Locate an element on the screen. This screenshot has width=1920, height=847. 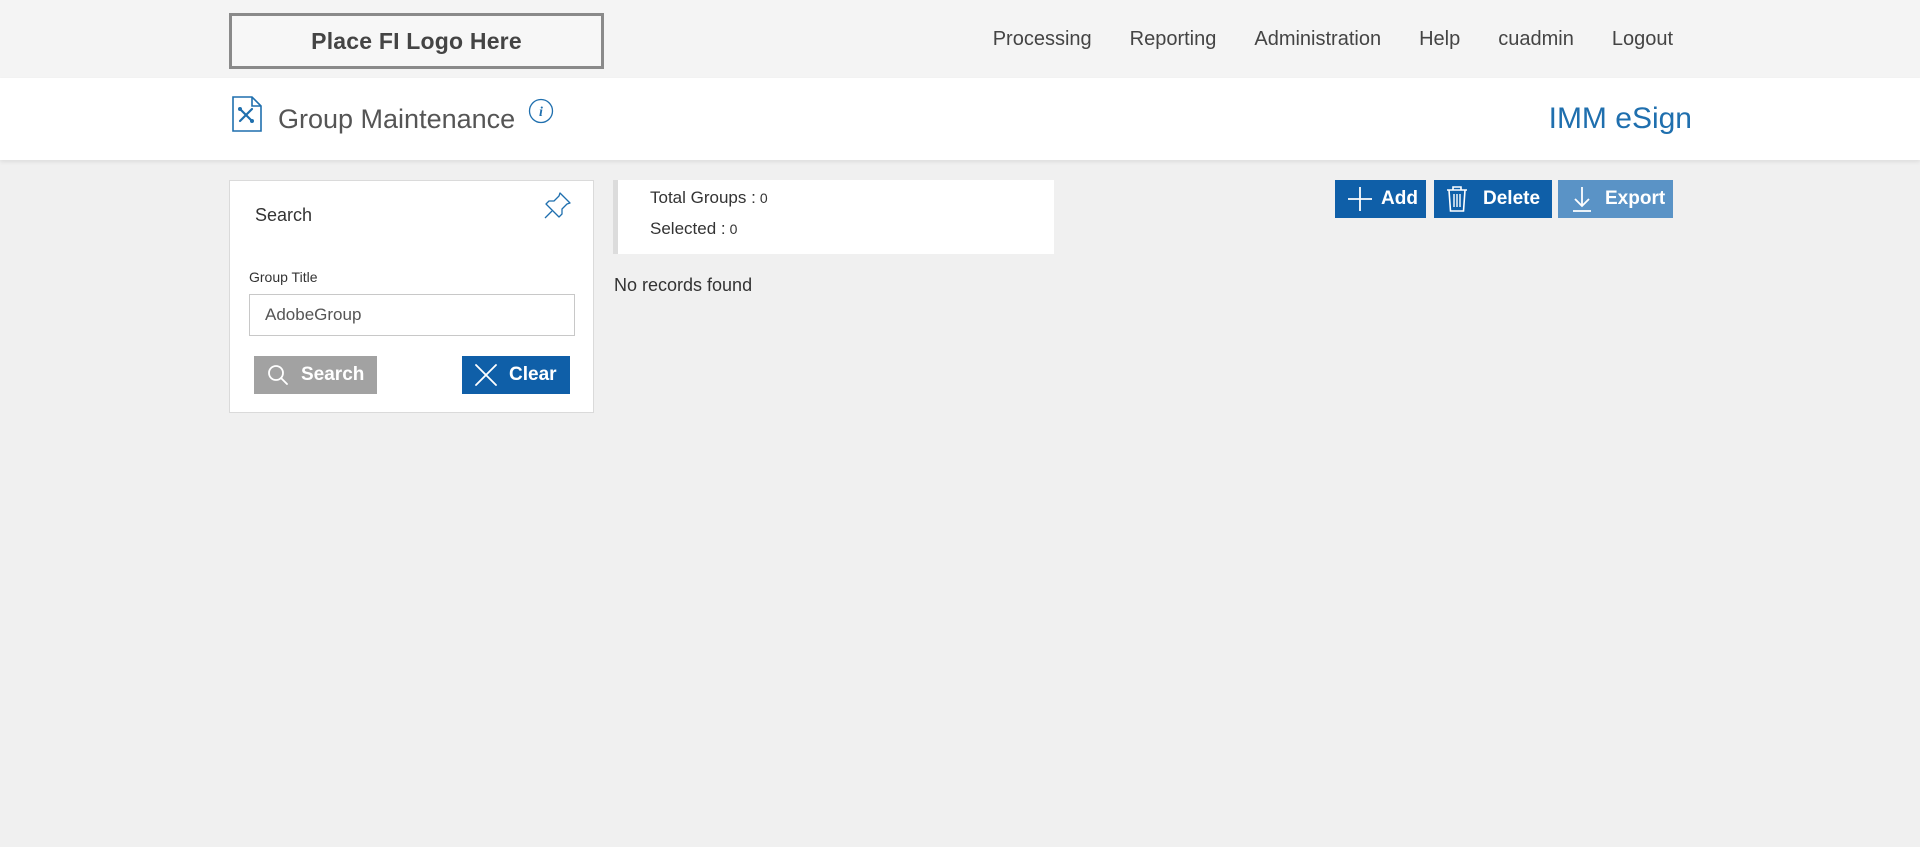
clear-button-label: Clear is located at coordinates (533, 374).